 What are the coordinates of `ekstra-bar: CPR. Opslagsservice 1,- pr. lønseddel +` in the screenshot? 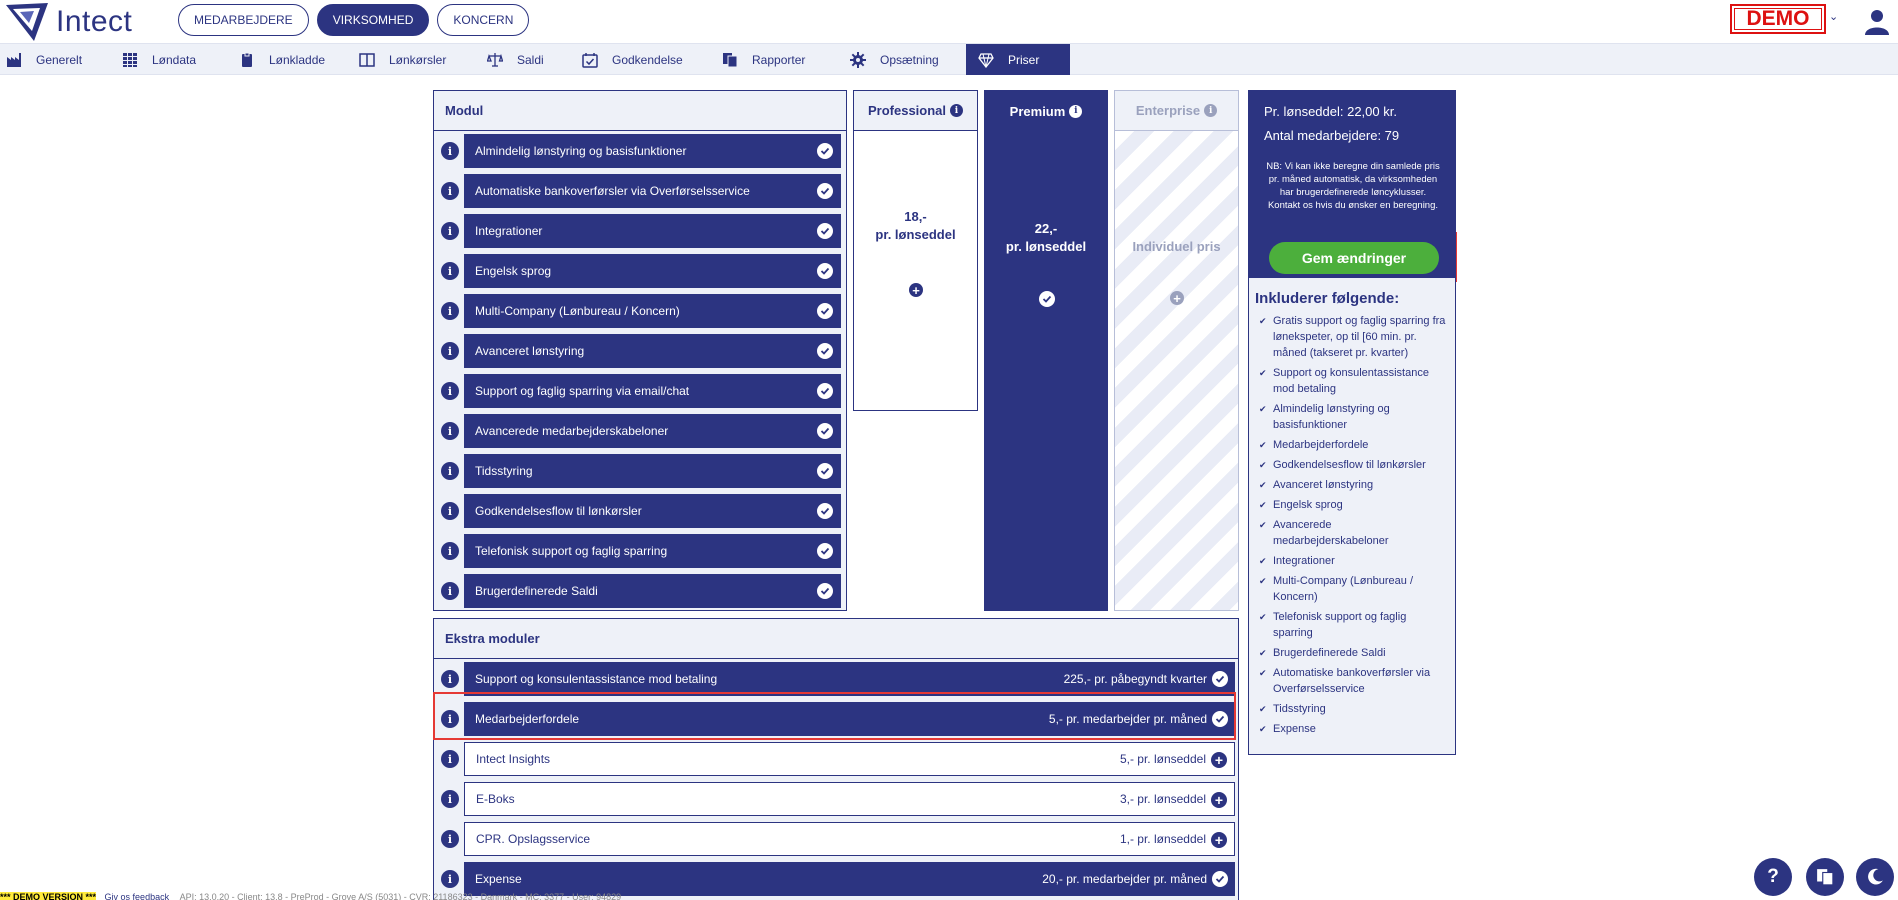 It's located at (849, 839).